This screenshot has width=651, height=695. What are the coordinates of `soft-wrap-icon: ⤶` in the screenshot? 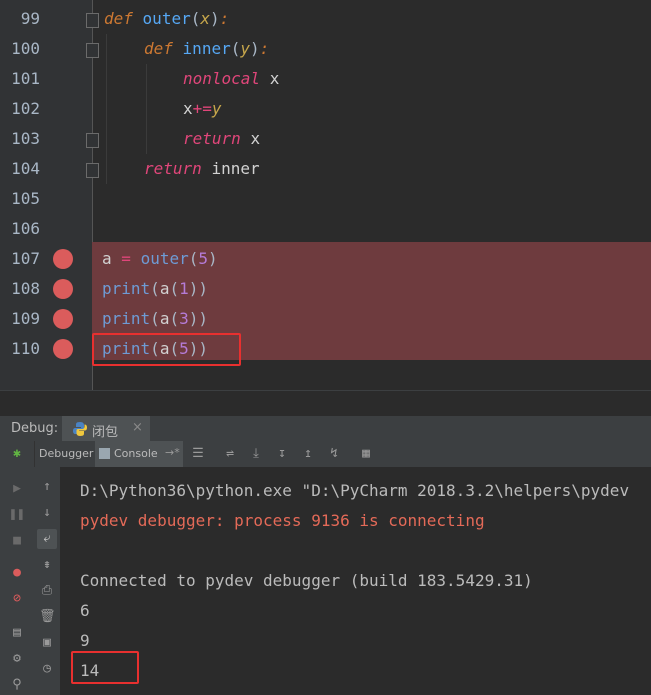 It's located at (47, 539).